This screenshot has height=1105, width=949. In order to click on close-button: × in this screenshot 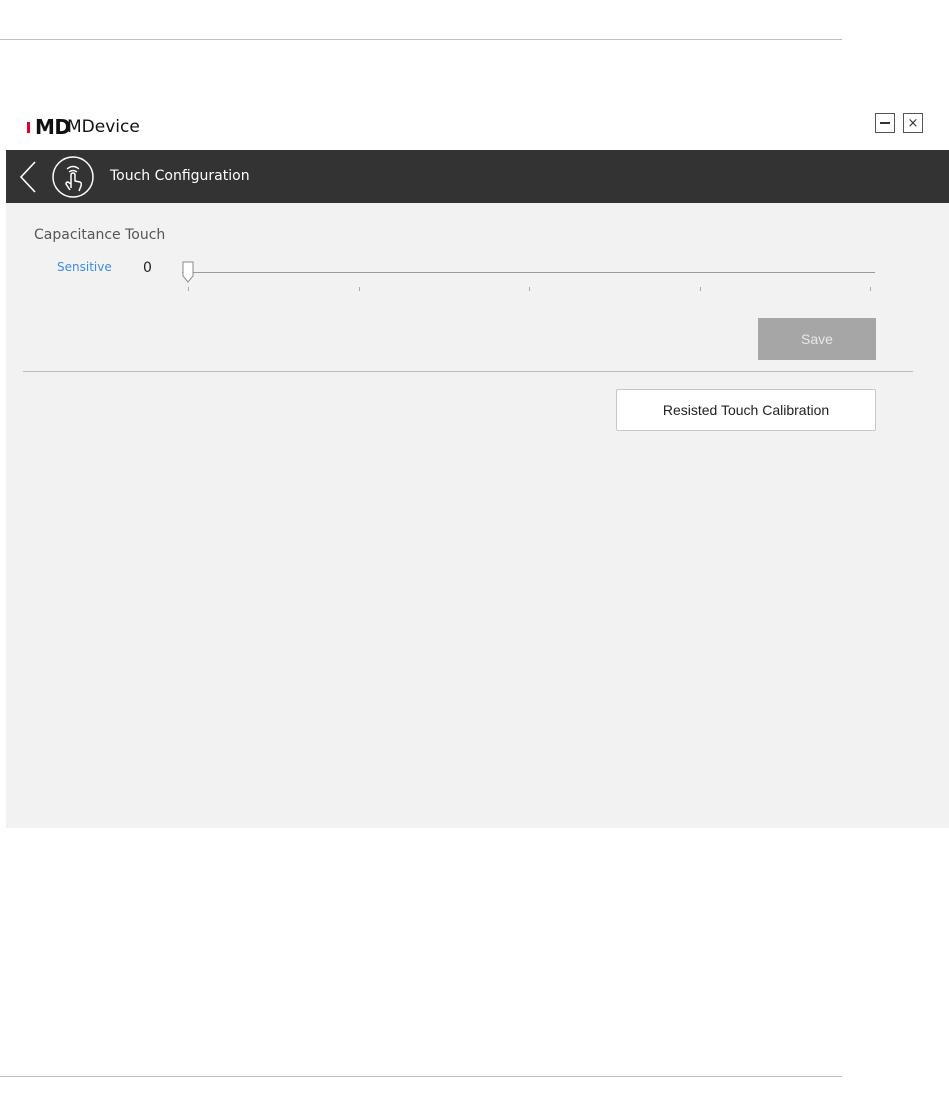, I will do `click(913, 123)`.